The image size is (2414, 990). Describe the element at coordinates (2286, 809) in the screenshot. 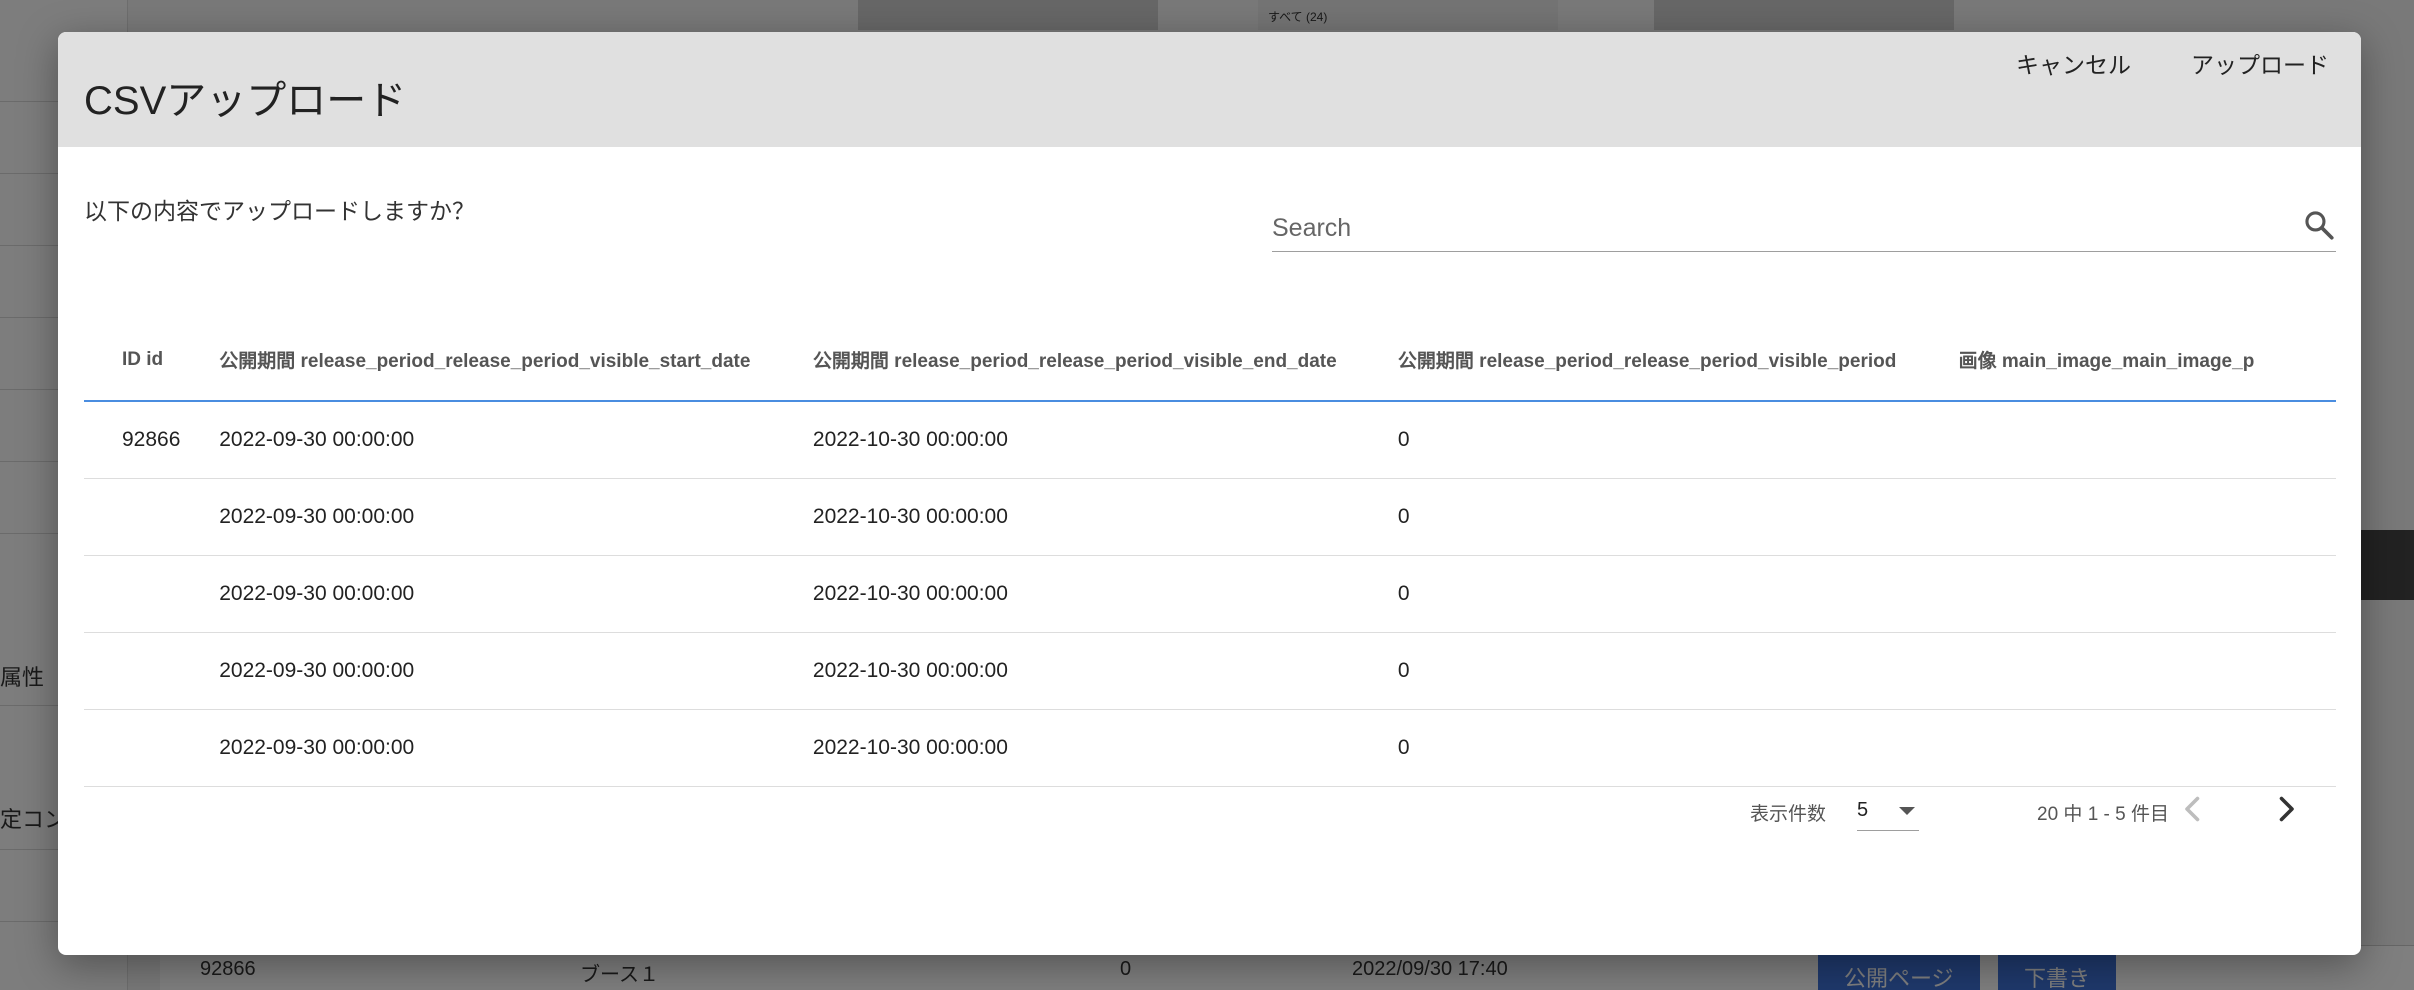

I see `chevron-right-icon` at that location.